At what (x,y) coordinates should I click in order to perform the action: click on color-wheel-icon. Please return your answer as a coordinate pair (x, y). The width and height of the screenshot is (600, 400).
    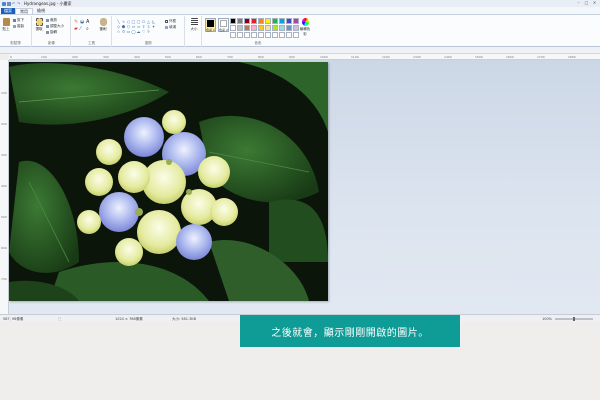
    Looking at the image, I should click on (305, 22).